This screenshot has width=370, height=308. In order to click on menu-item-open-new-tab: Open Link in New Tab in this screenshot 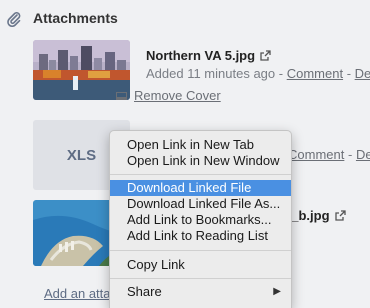, I will do `click(200, 145)`.